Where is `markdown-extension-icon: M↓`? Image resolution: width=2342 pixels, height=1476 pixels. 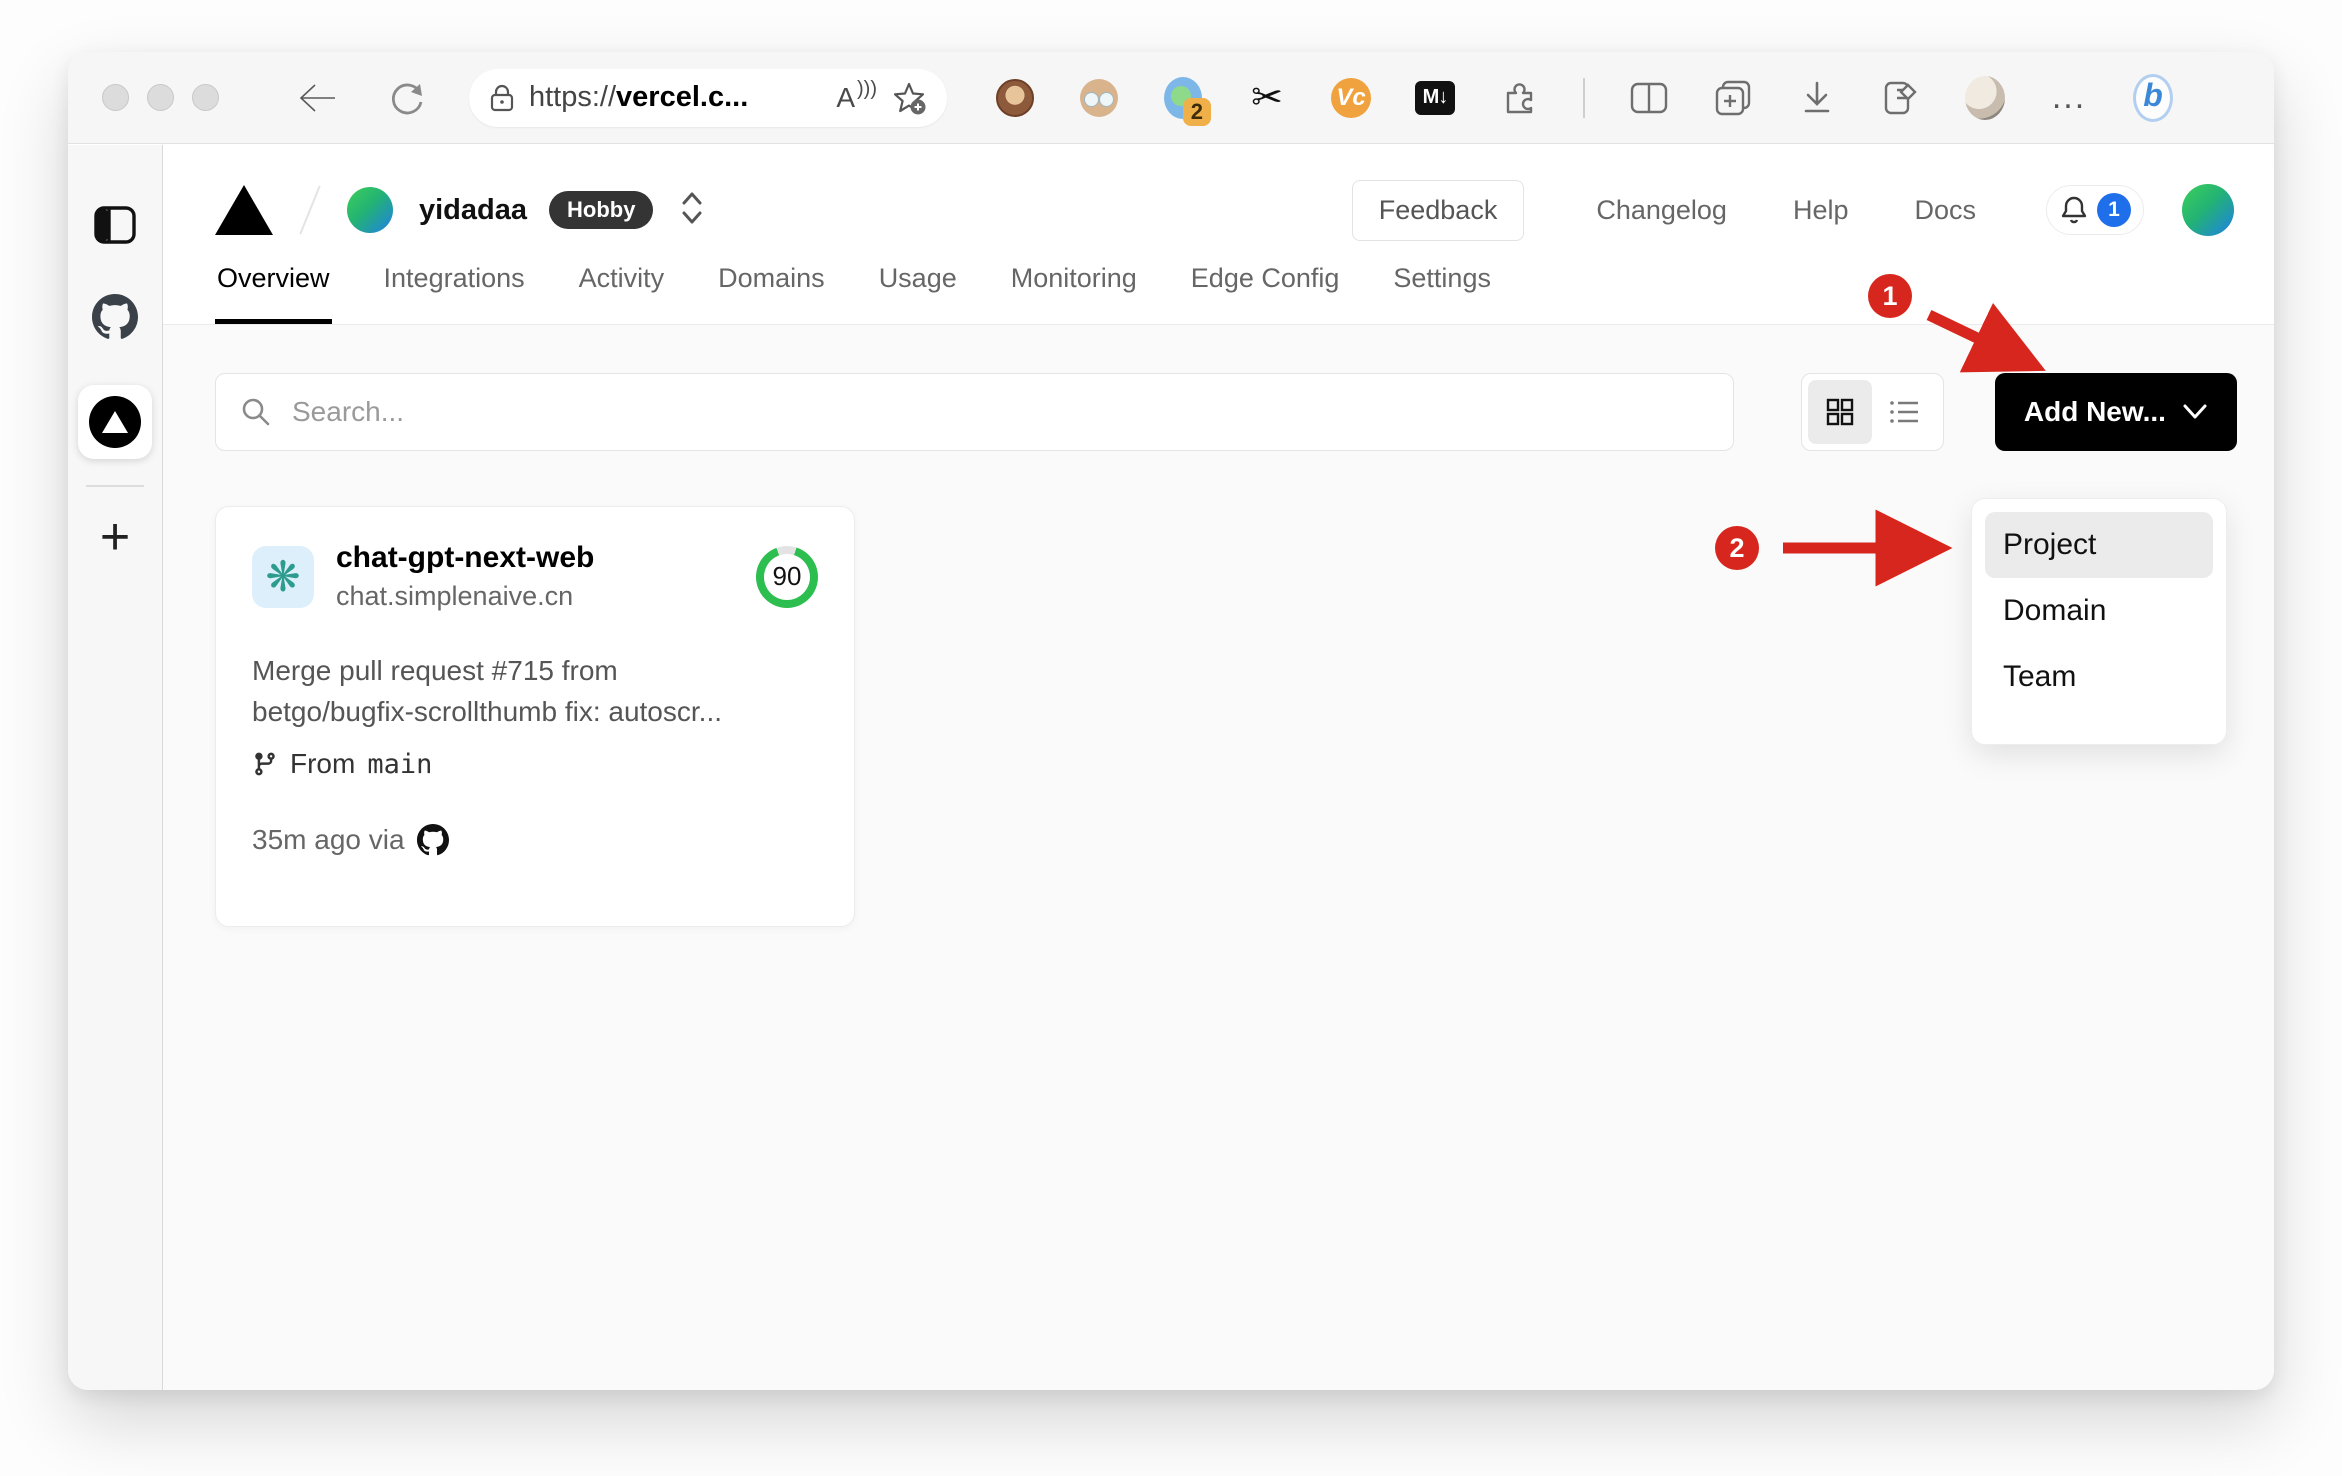
markdown-extension-icon: M↓ is located at coordinates (1435, 98).